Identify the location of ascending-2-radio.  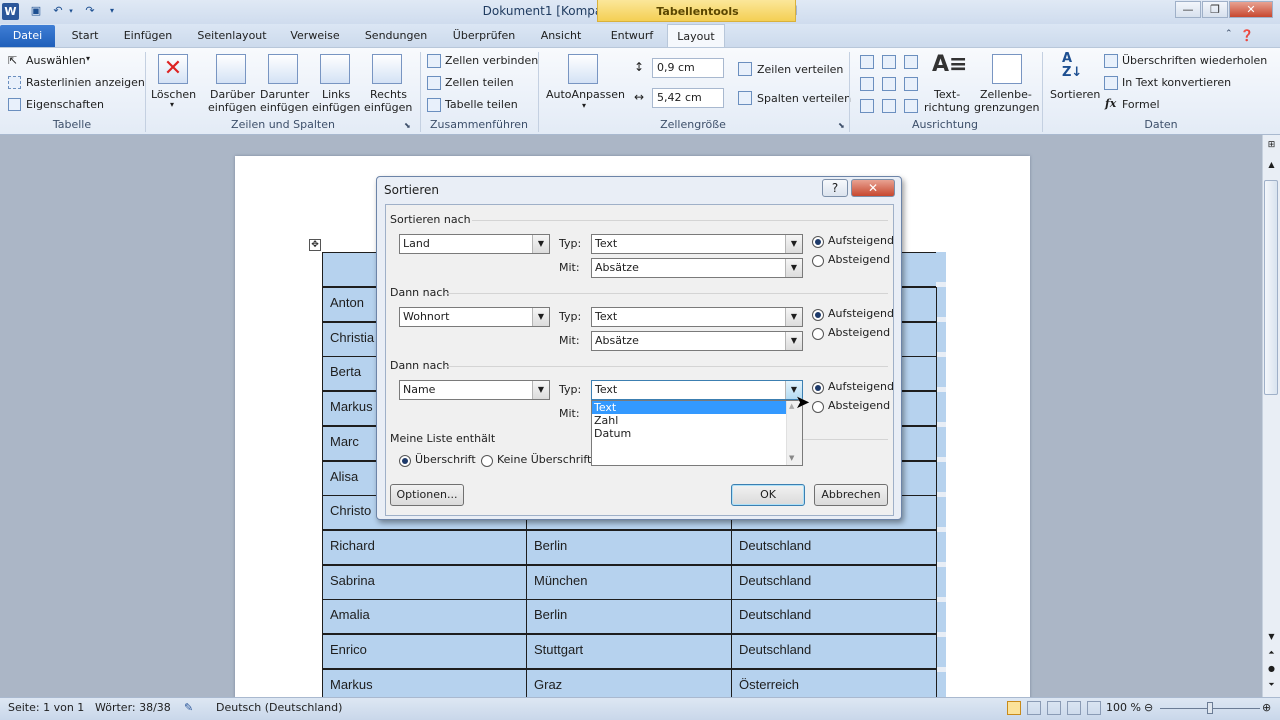
(818, 315).